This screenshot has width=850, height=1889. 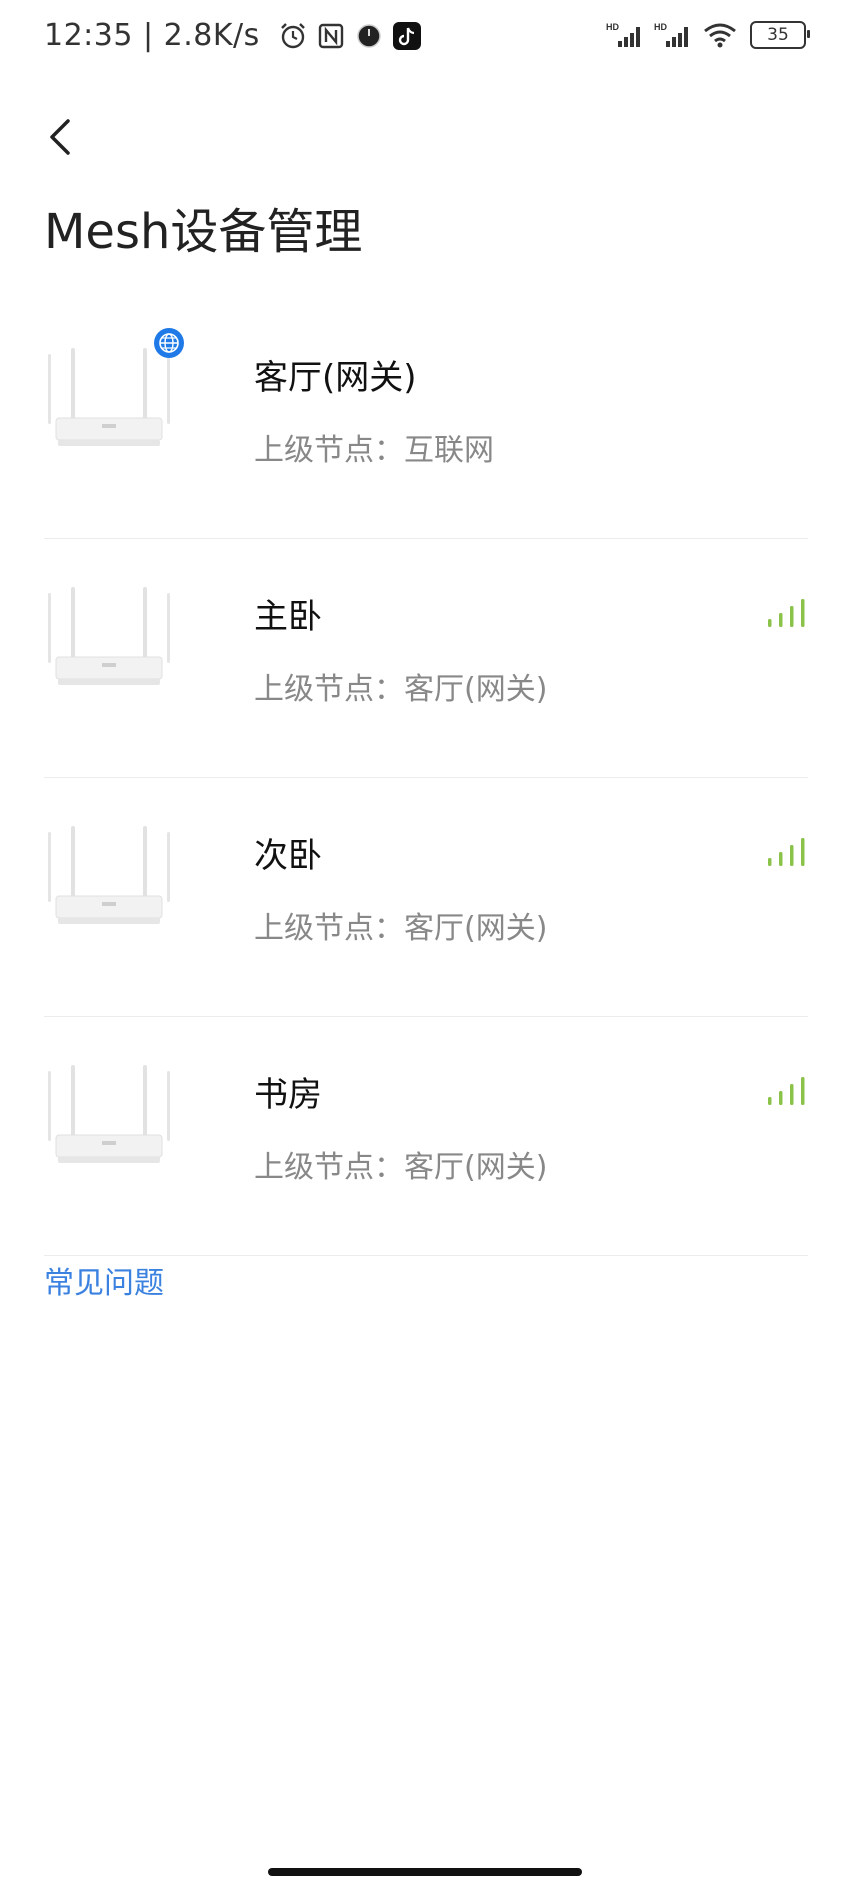 I want to click on home-indicator, so click(x=425, y=1872).